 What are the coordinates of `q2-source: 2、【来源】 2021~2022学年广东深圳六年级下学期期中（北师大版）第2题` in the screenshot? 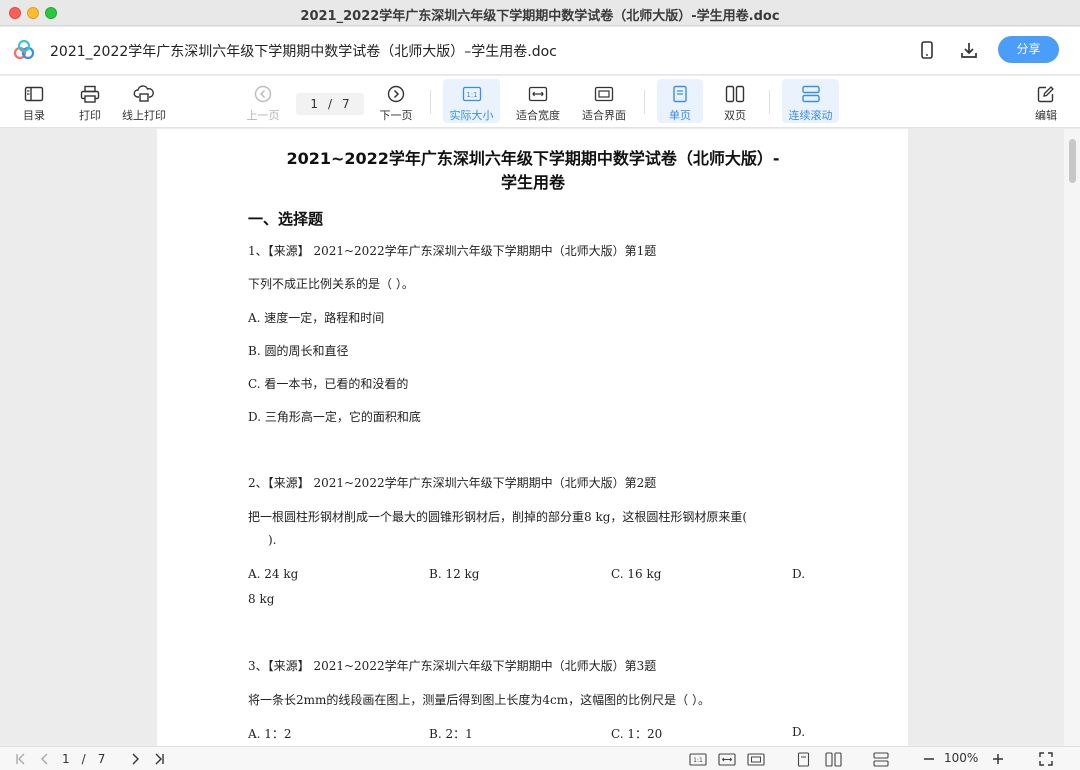 It's located at (452, 483).